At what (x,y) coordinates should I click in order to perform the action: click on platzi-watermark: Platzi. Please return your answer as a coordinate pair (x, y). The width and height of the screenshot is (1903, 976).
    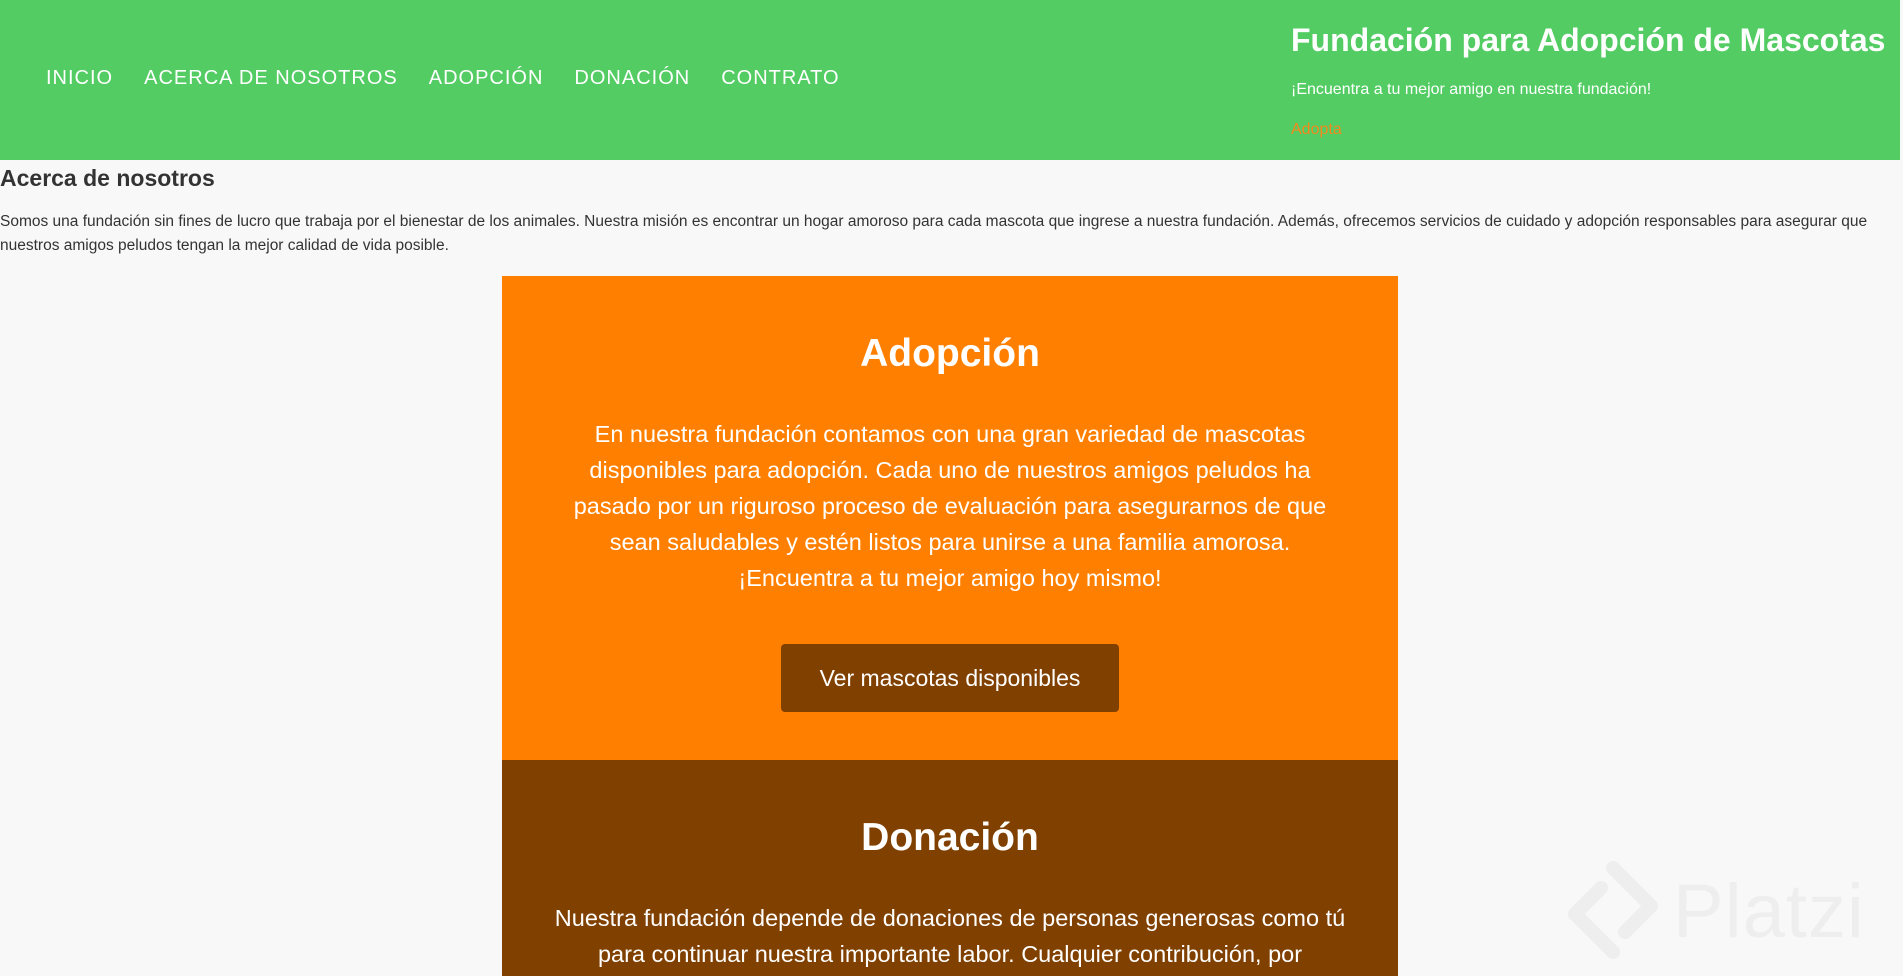
    Looking at the image, I should click on (1728, 910).